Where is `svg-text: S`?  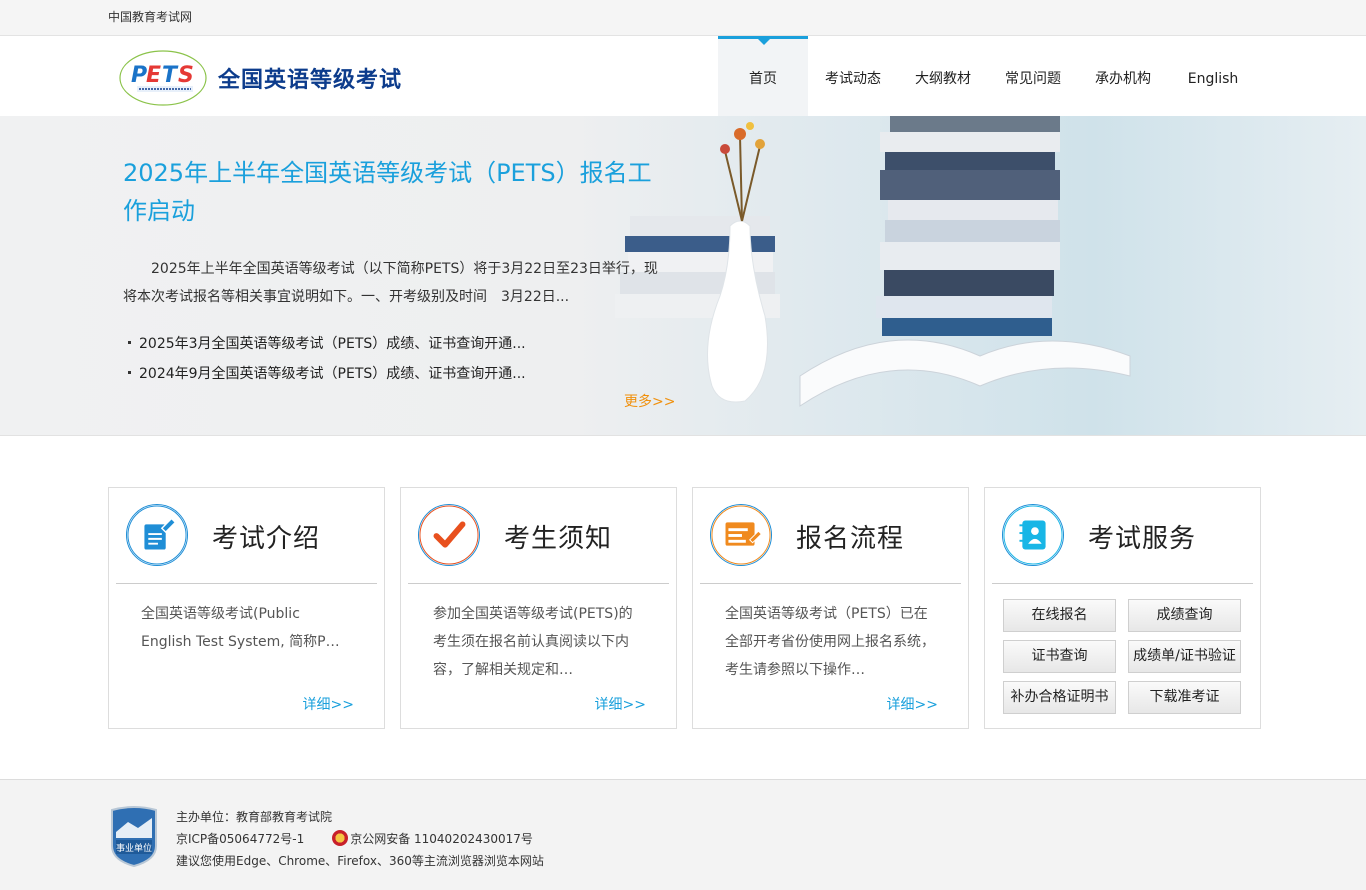
svg-text: S is located at coordinates (186, 75).